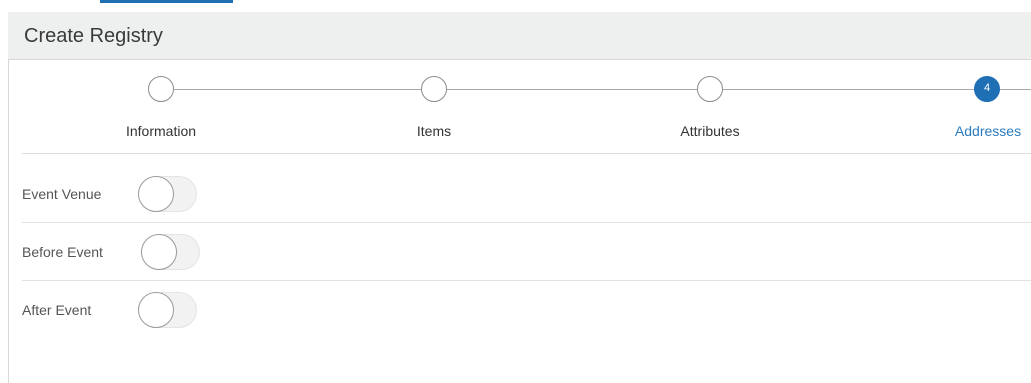  Describe the element at coordinates (161, 89) in the screenshot. I see `step-information-stop` at that location.